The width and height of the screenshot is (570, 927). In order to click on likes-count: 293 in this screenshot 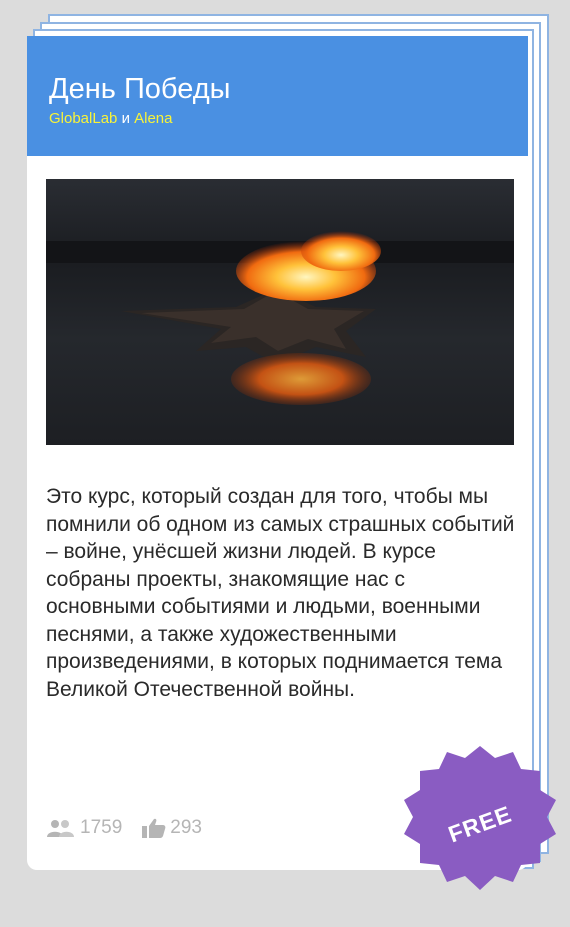, I will do `click(186, 827)`.